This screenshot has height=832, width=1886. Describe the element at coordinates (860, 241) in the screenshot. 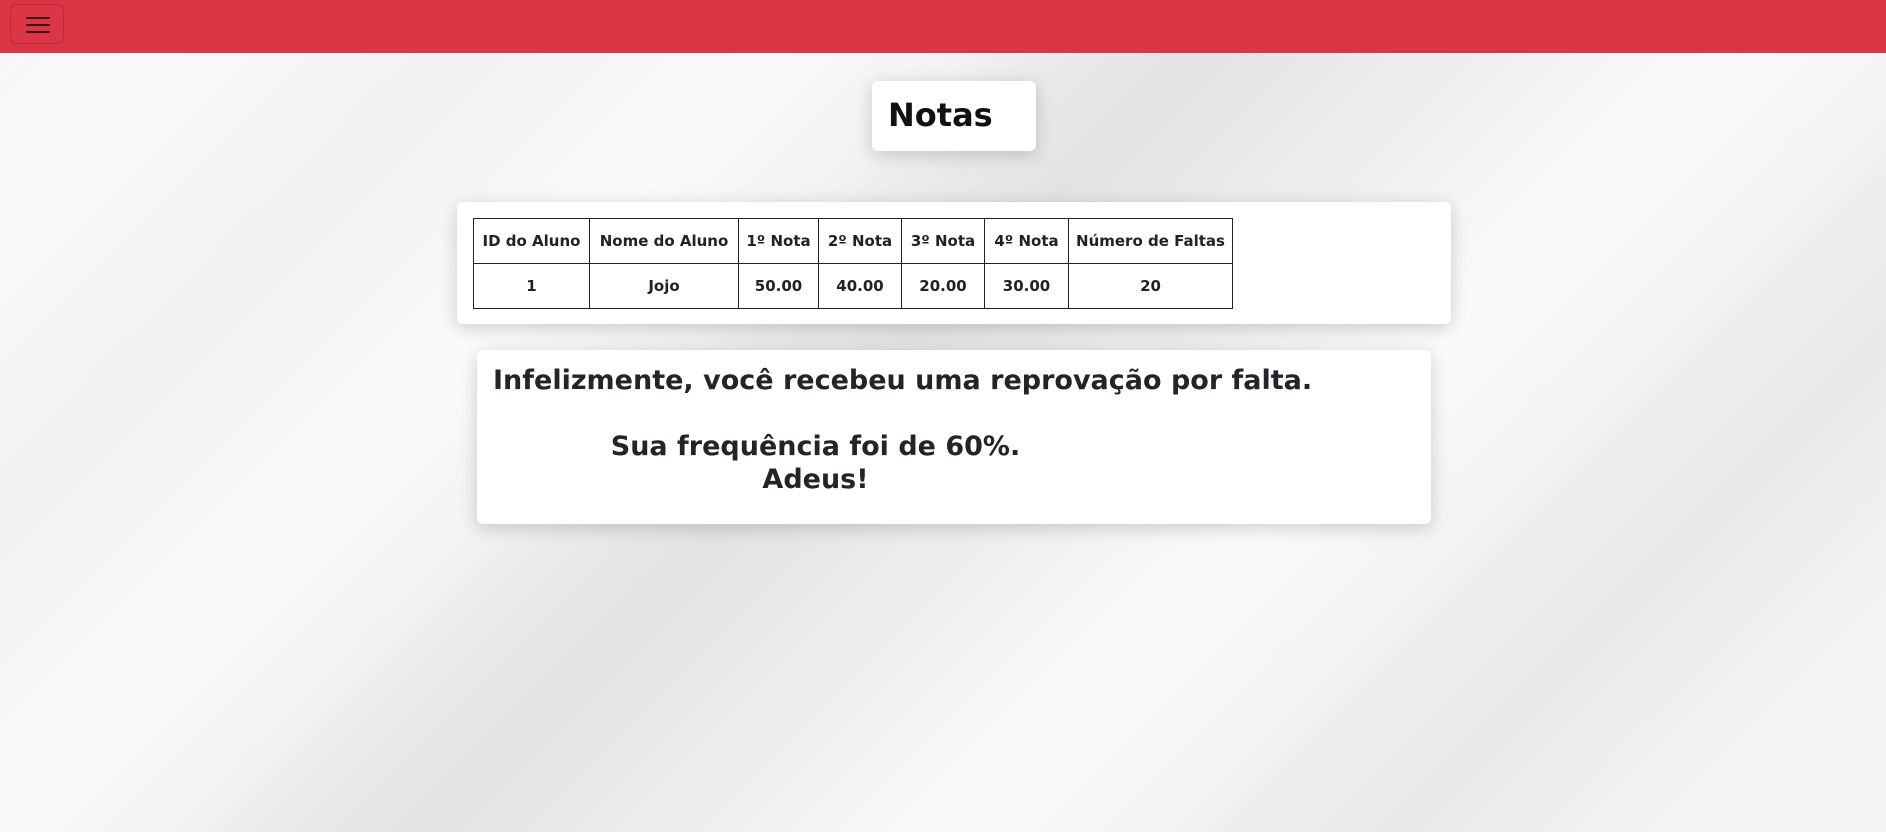

I see `header-grade-2: 2º Nota` at that location.